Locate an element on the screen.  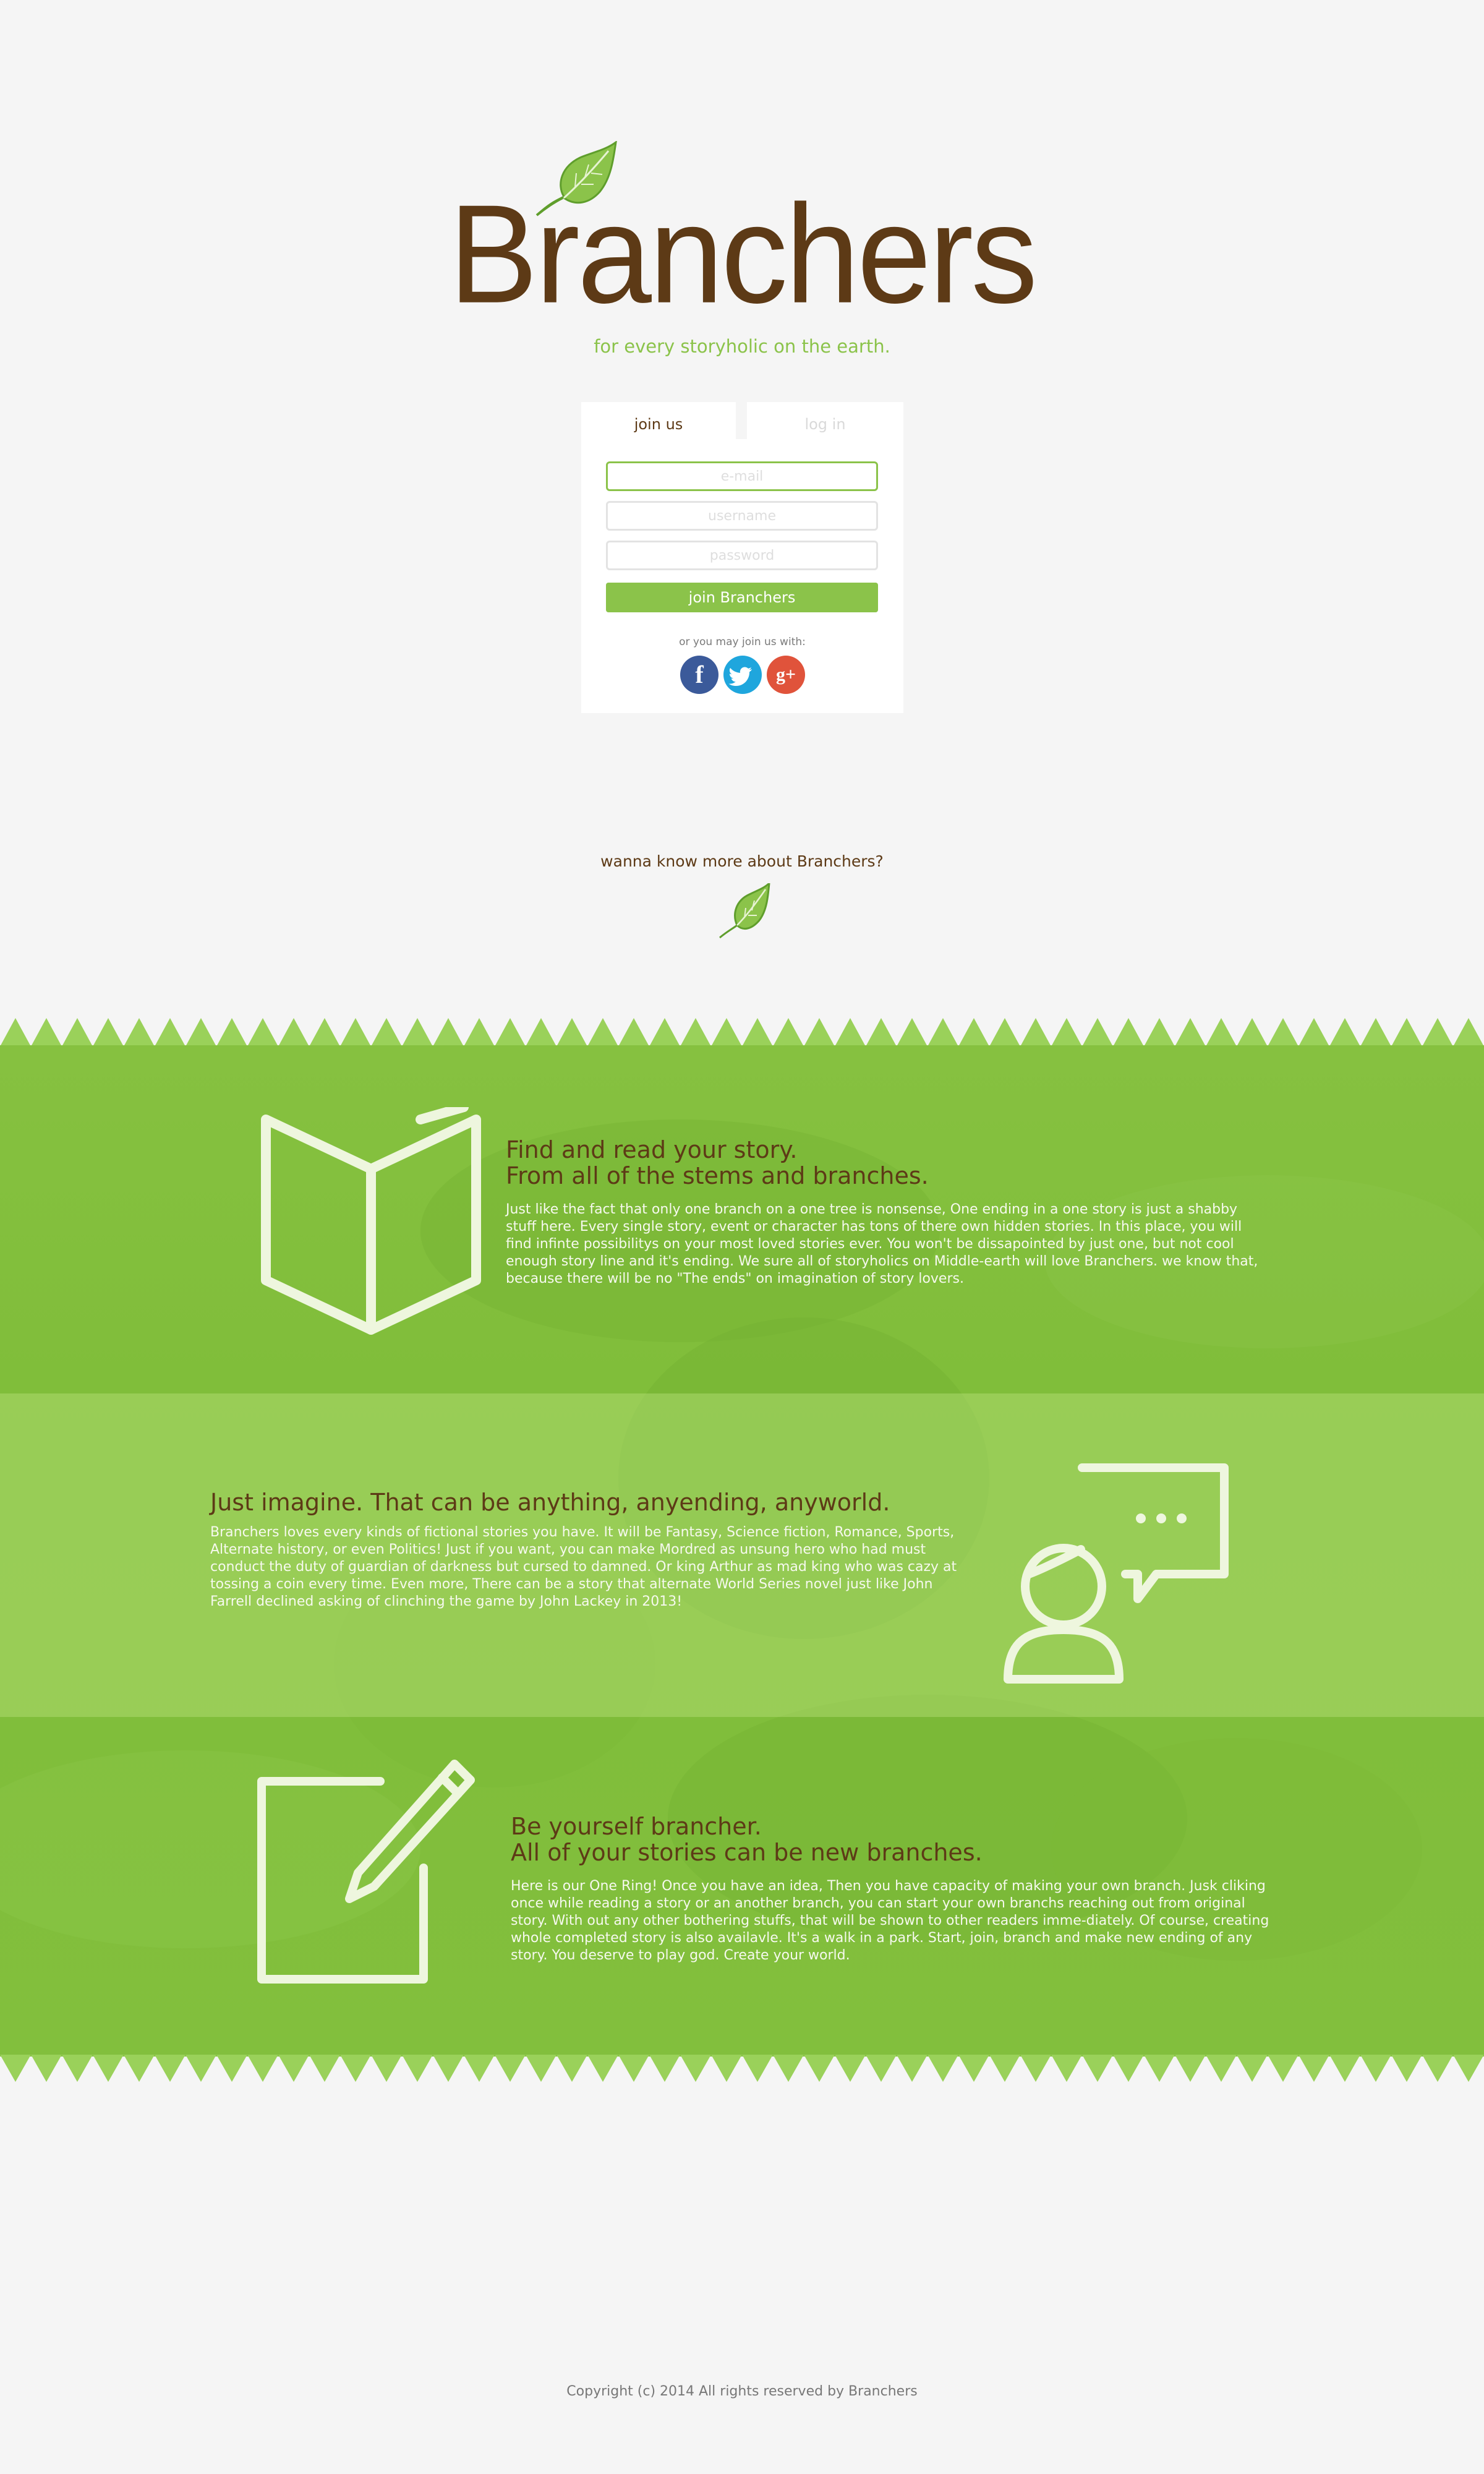
join-button: join Branchers is located at coordinates (742, 597).